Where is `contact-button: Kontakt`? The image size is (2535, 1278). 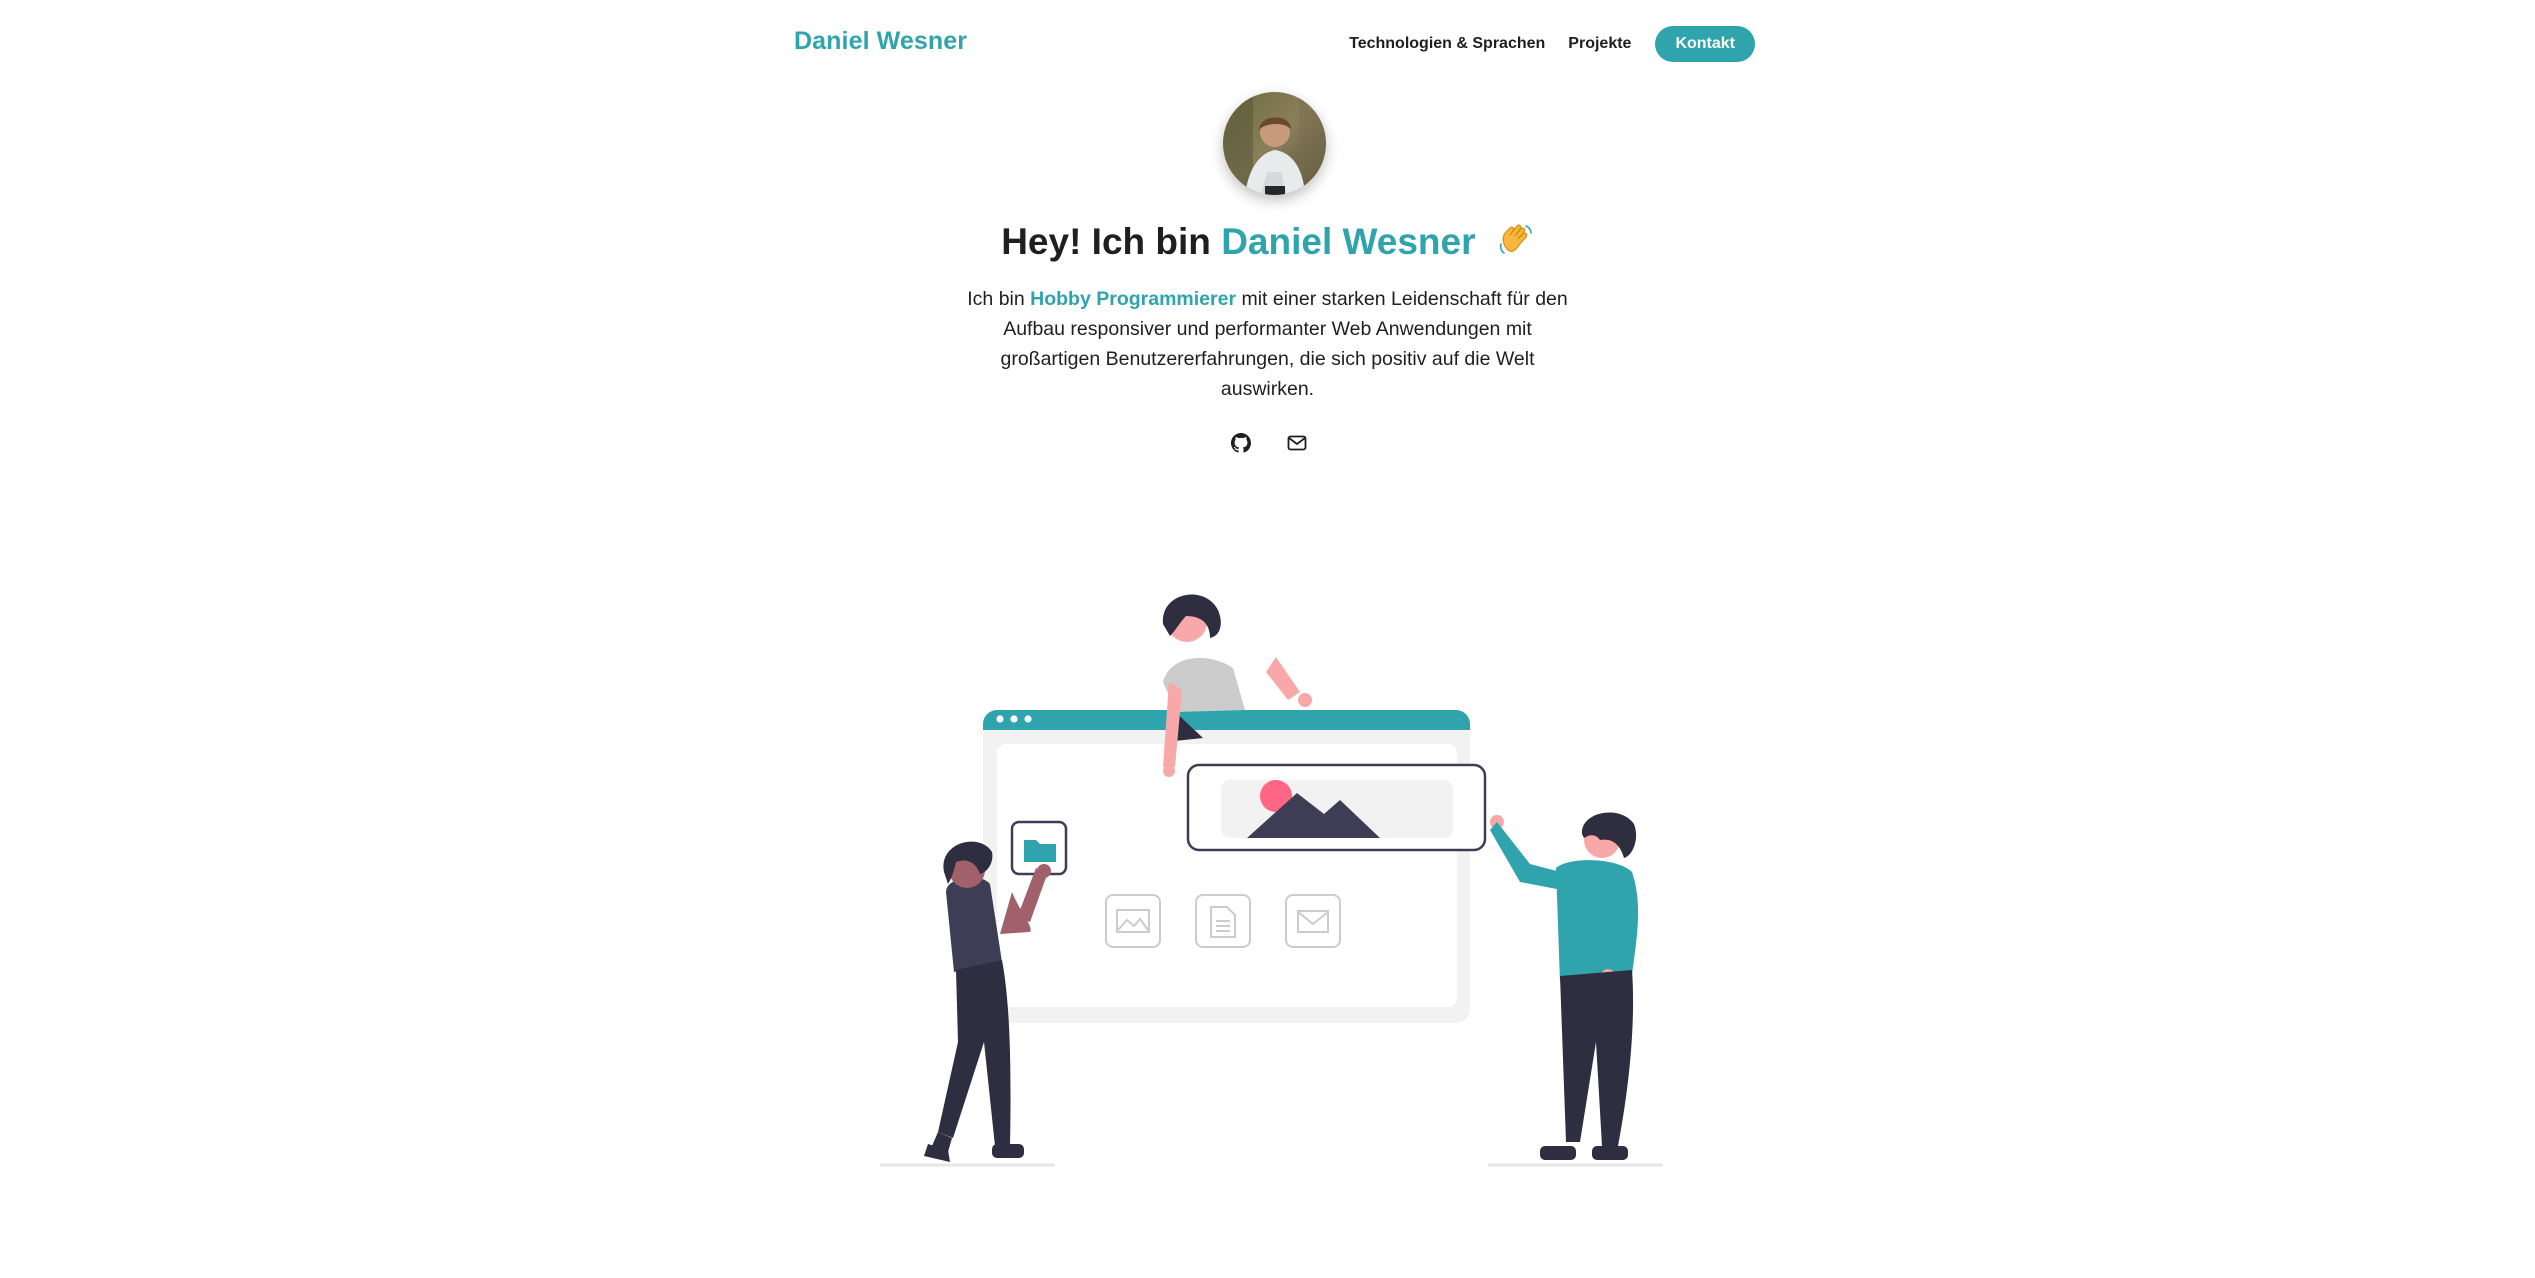 contact-button: Kontakt is located at coordinates (1705, 44).